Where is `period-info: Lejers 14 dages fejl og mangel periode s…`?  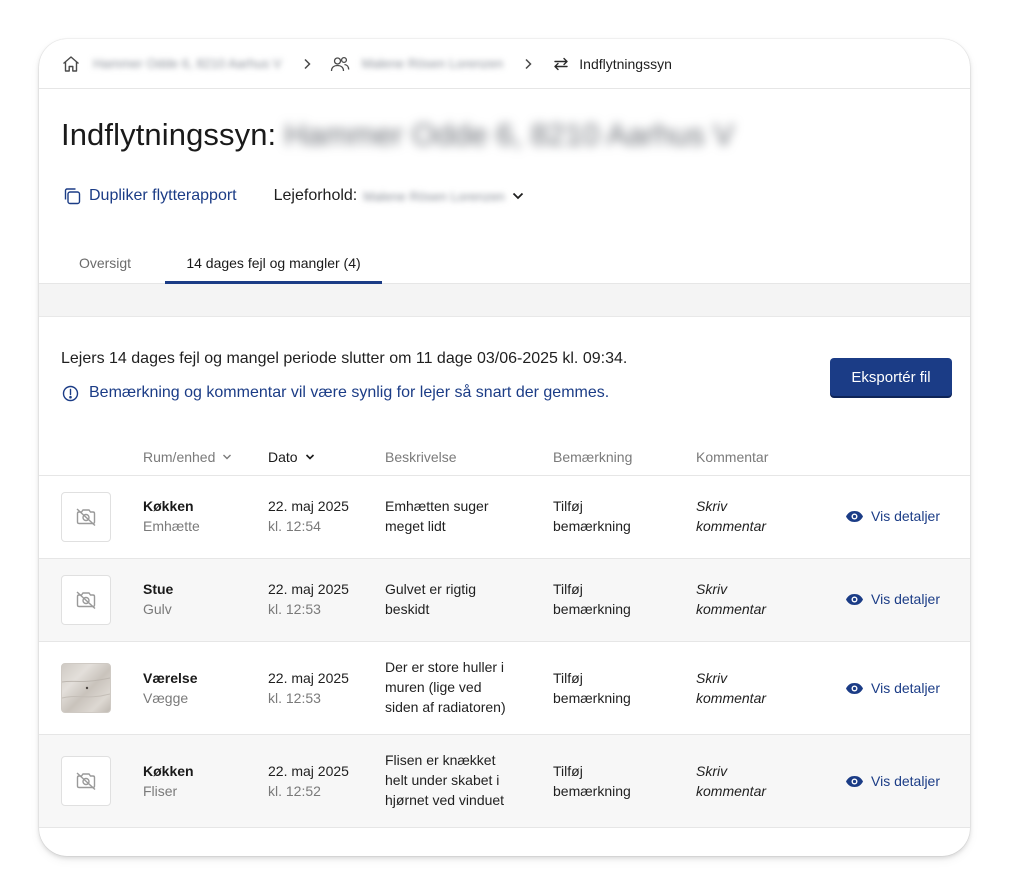
period-info: Lejers 14 dages fejl og mangel periode s… is located at coordinates (344, 358).